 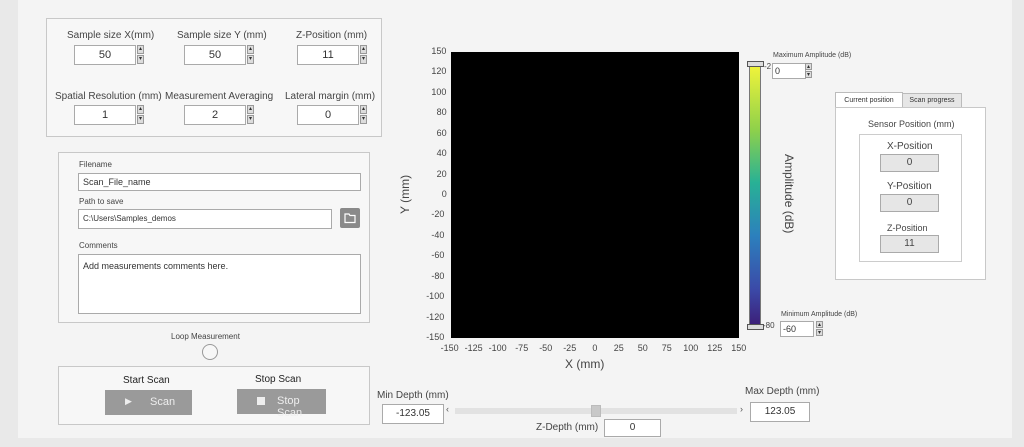 What do you see at coordinates (447, 409) in the screenshot?
I see `depth-left-arrow: ‹` at bounding box center [447, 409].